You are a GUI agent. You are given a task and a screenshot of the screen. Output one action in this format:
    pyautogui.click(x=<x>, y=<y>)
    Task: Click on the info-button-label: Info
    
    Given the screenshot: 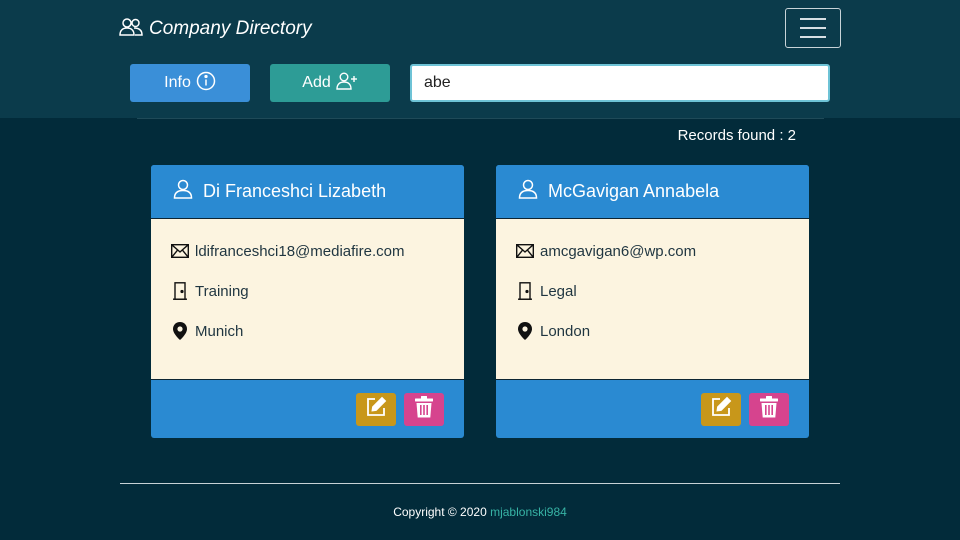 What is the action you would take?
    pyautogui.click(x=177, y=82)
    